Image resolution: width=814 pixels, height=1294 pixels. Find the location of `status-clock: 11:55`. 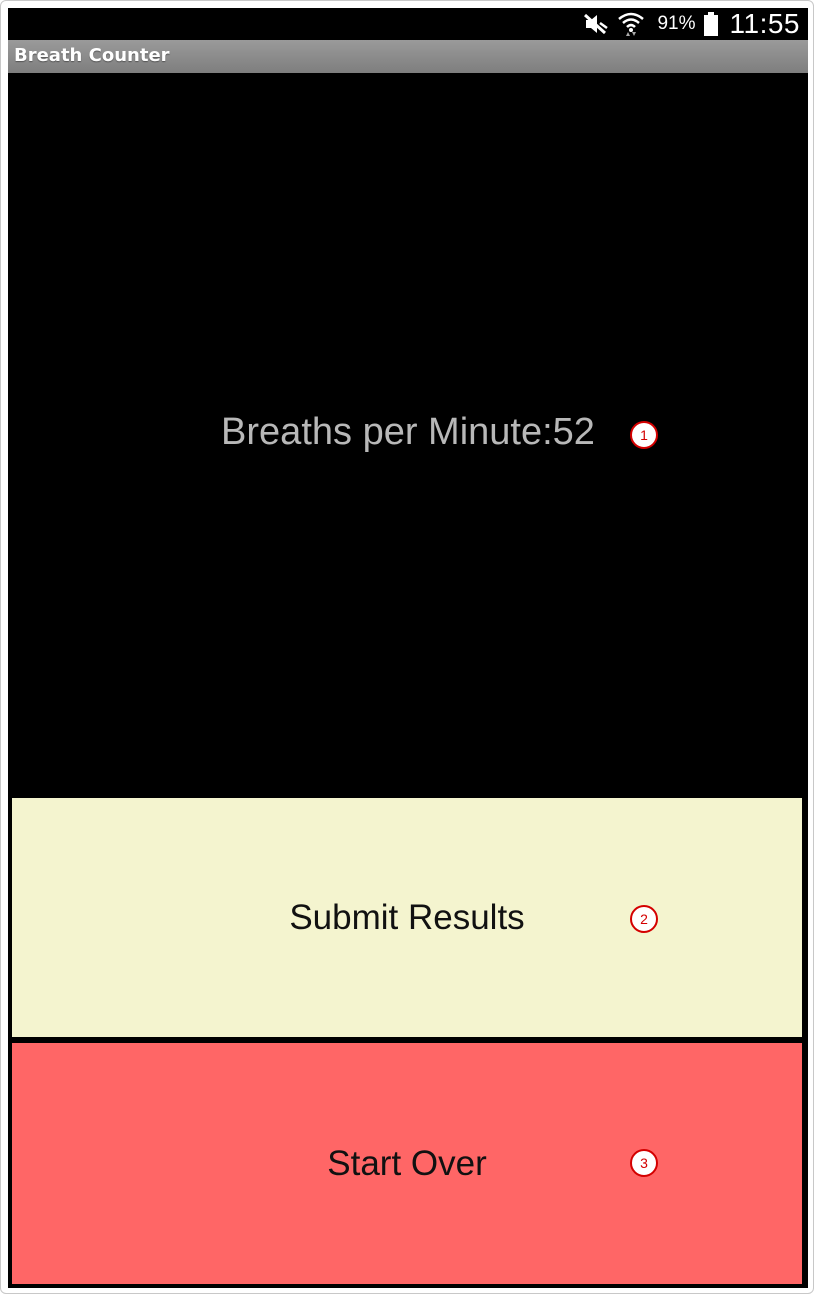

status-clock: 11:55 is located at coordinates (764, 23).